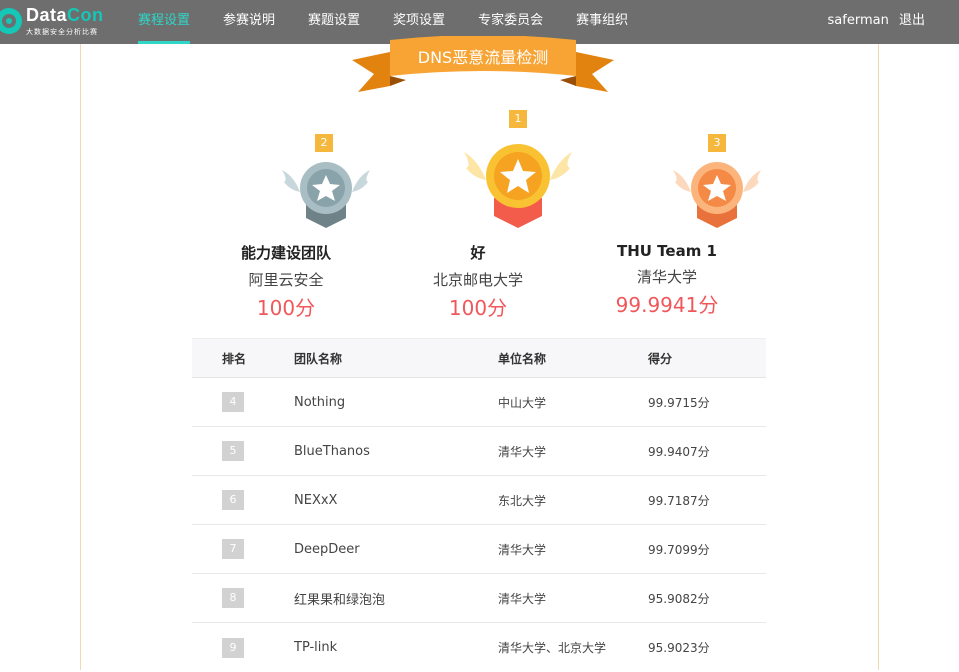  What do you see at coordinates (324, 143) in the screenshot?
I see `rank-badge: 2` at bounding box center [324, 143].